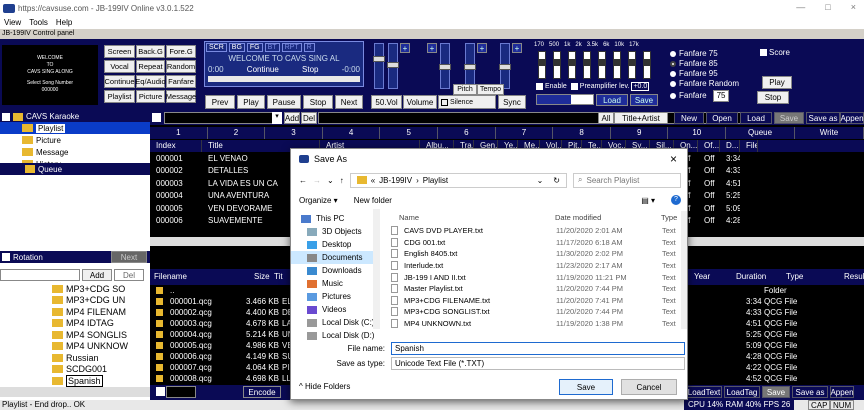 The width and height of the screenshot is (864, 410). Describe the element at coordinates (75, 358) in the screenshot. I see `folder-item: Russian` at that location.